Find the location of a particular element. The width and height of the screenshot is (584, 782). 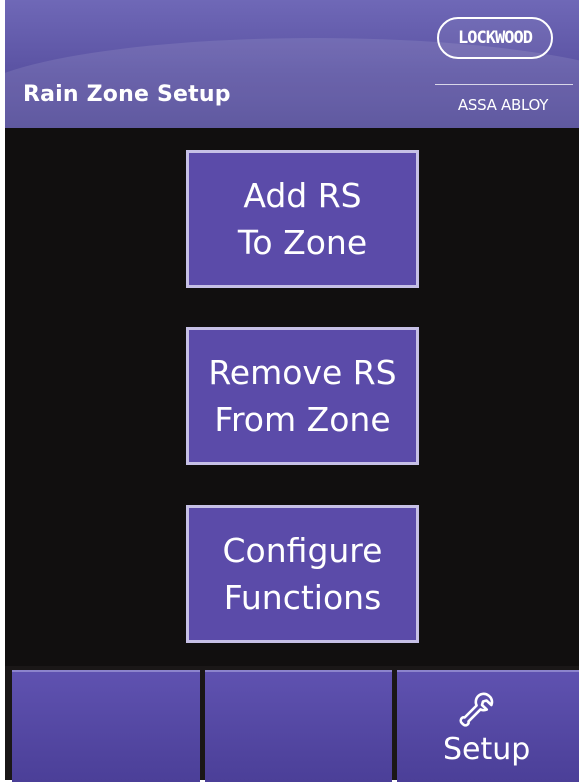

tab-setup-label: Setup is located at coordinates (487, 749).